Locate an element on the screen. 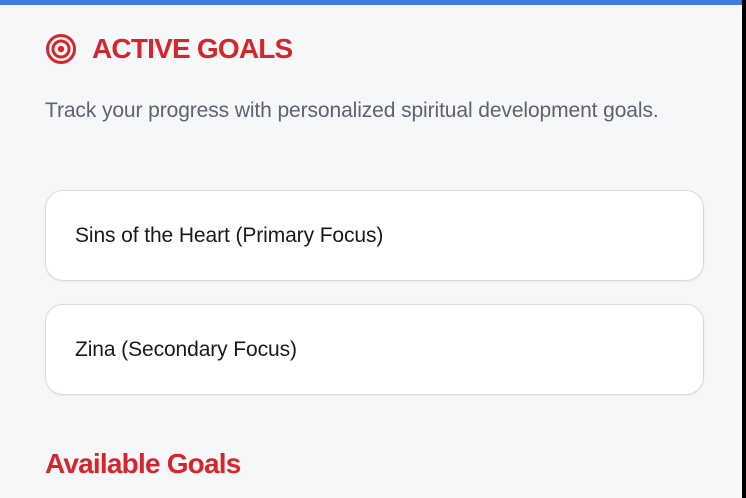 This screenshot has height=498, width=746. goal-label: Zina (Secondary Focus) is located at coordinates (186, 349).